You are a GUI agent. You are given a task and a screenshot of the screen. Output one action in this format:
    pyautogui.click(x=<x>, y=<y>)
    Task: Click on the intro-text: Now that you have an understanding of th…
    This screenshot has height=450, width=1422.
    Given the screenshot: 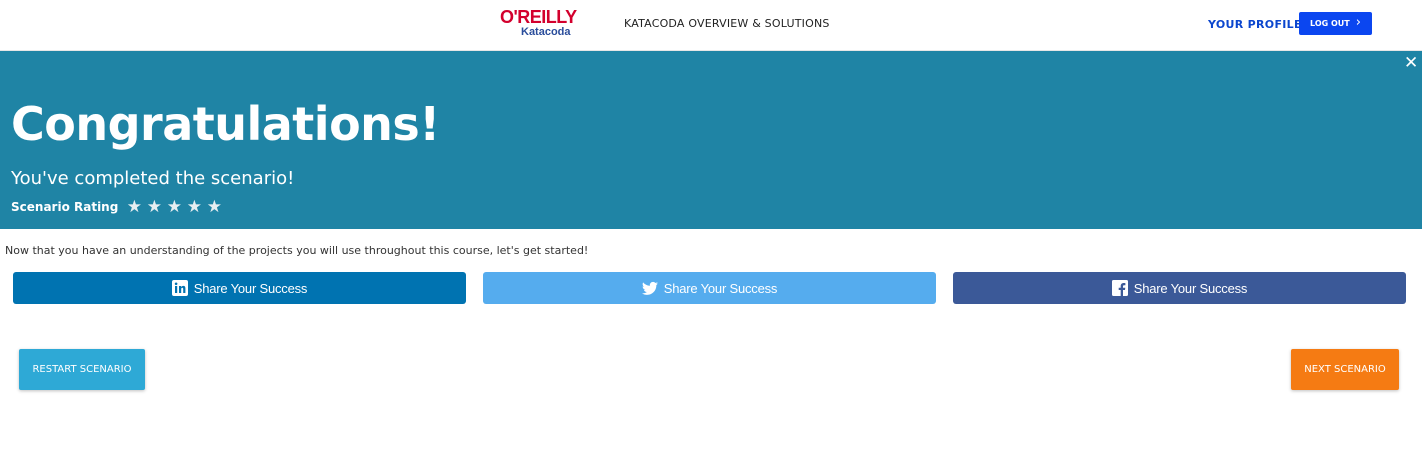 What is the action you would take?
    pyautogui.click(x=297, y=250)
    